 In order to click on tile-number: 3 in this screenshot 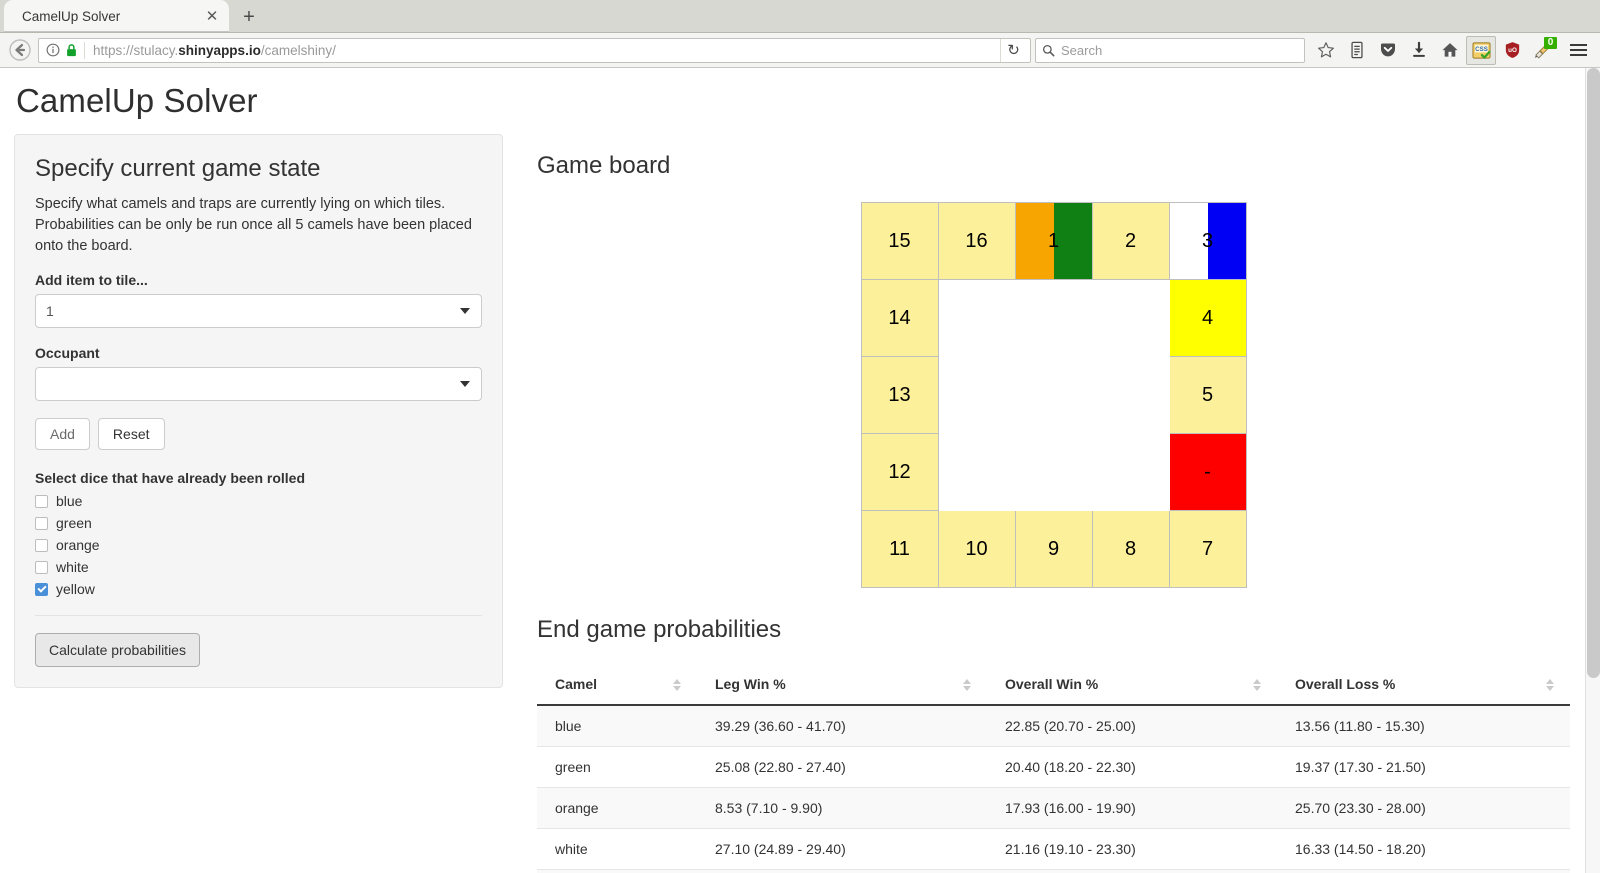, I will do `click(1207, 240)`.